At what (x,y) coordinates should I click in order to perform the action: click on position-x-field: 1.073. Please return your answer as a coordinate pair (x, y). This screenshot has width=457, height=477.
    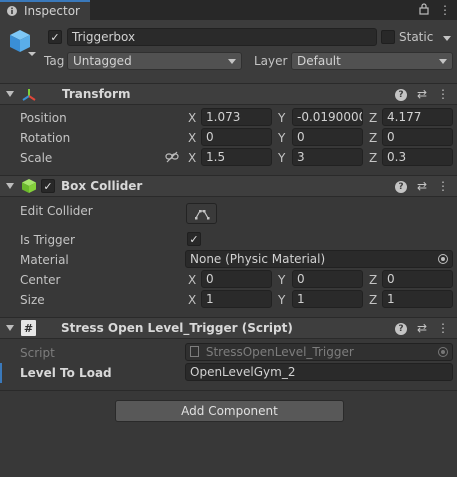
    Looking at the image, I should click on (236, 117).